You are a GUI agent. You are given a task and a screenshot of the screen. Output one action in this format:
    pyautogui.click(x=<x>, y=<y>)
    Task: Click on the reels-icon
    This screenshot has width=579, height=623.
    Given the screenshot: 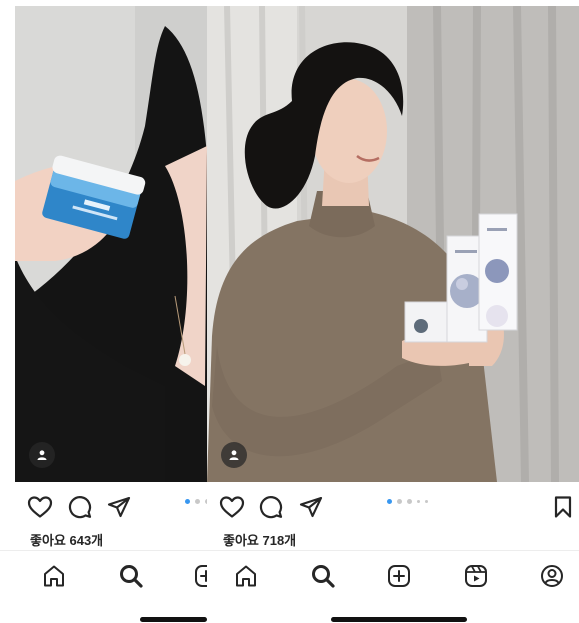 What is the action you would take?
    pyautogui.click(x=476, y=576)
    